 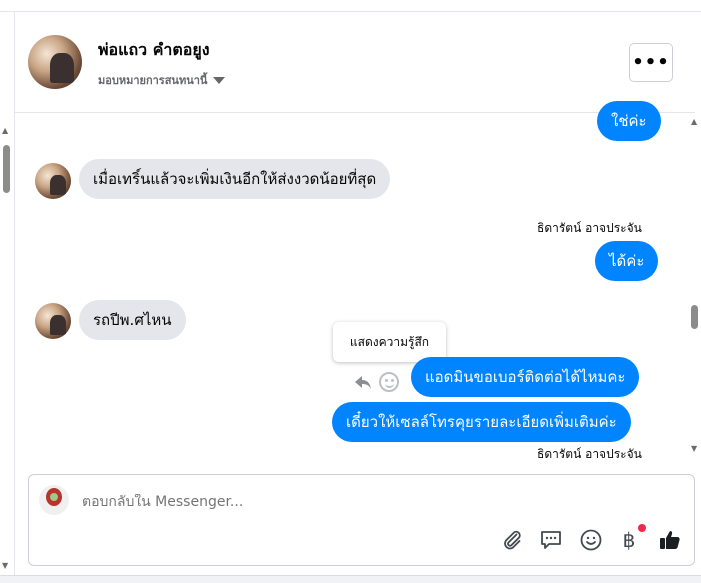 What do you see at coordinates (219, 80) in the screenshot?
I see `caret-down-icon` at bounding box center [219, 80].